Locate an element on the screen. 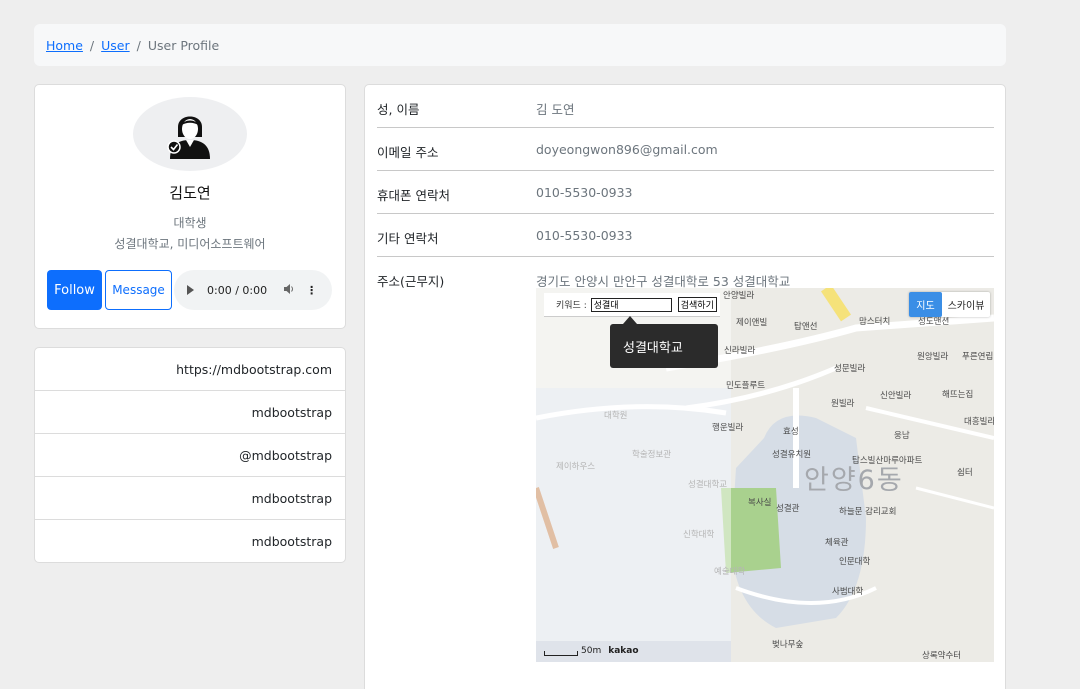 This screenshot has height=689, width=1080. link-github: mdbootstrap is located at coordinates (190, 412).